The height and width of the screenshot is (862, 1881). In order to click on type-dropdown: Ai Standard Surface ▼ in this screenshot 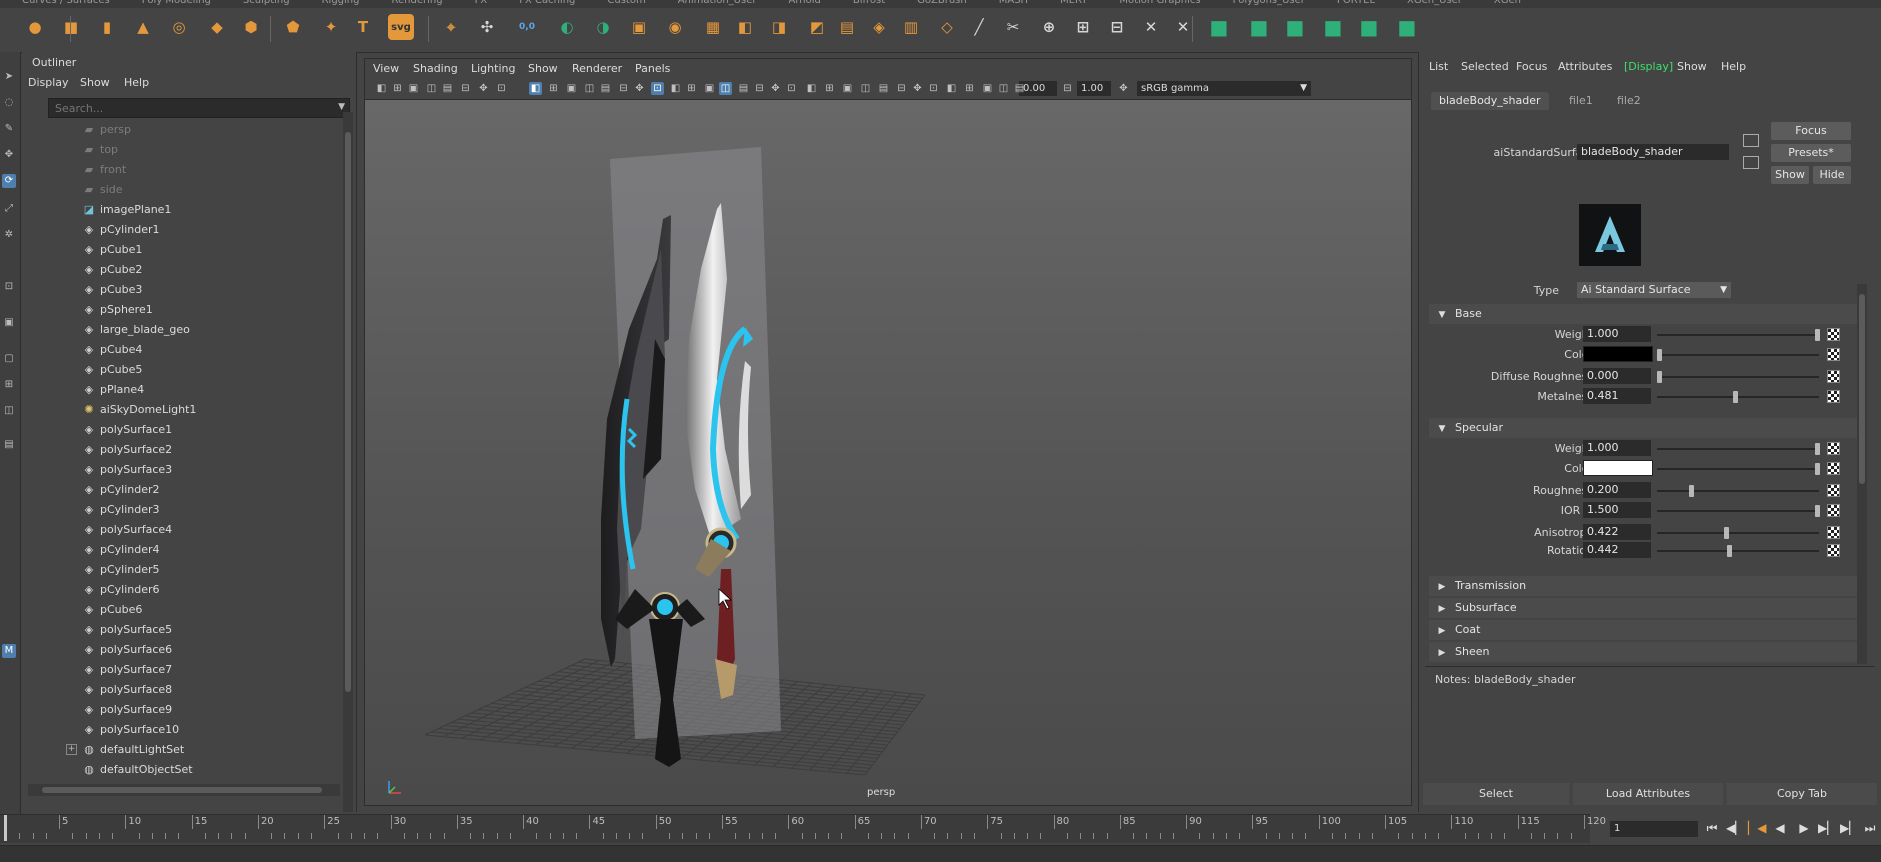, I will do `click(1654, 290)`.